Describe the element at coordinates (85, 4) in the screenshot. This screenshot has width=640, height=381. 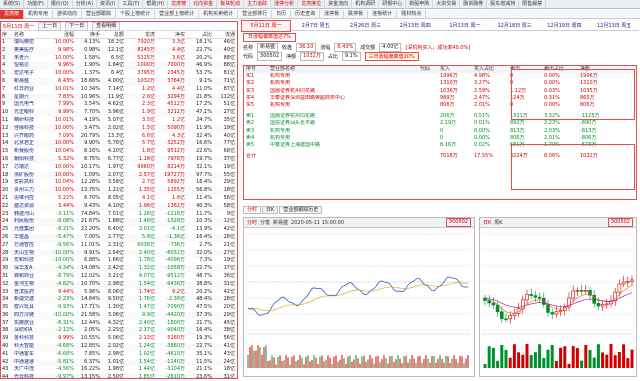
I see `menu-item: 分析(A)` at that location.